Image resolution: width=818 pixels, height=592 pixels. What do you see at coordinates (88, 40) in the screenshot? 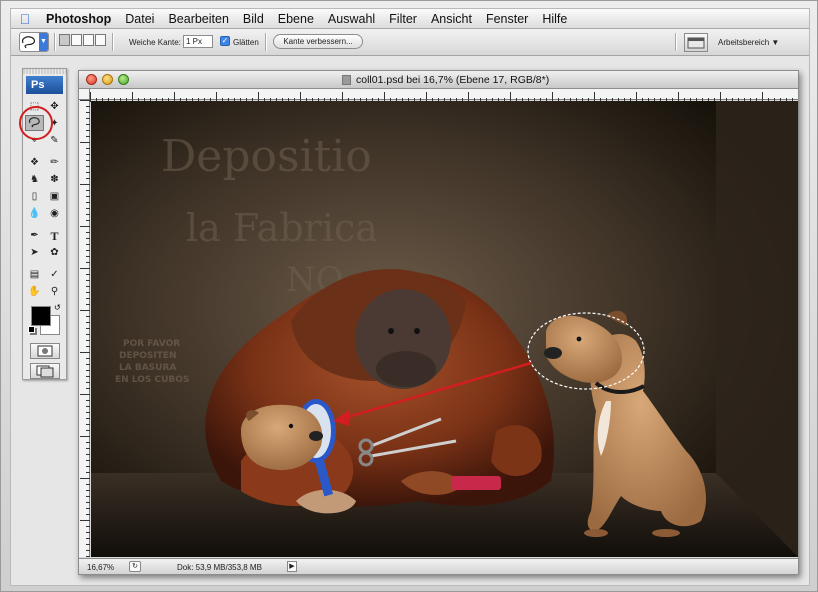
I see `subtract-from-selection-icon` at bounding box center [88, 40].